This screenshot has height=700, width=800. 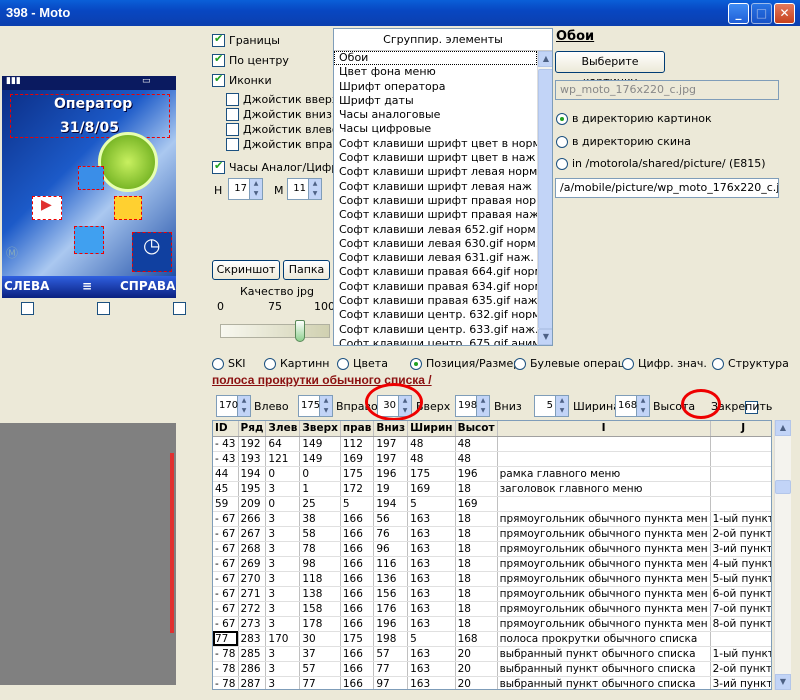 I want to click on table-cell: рамка главного меню, so click(x=604, y=474).